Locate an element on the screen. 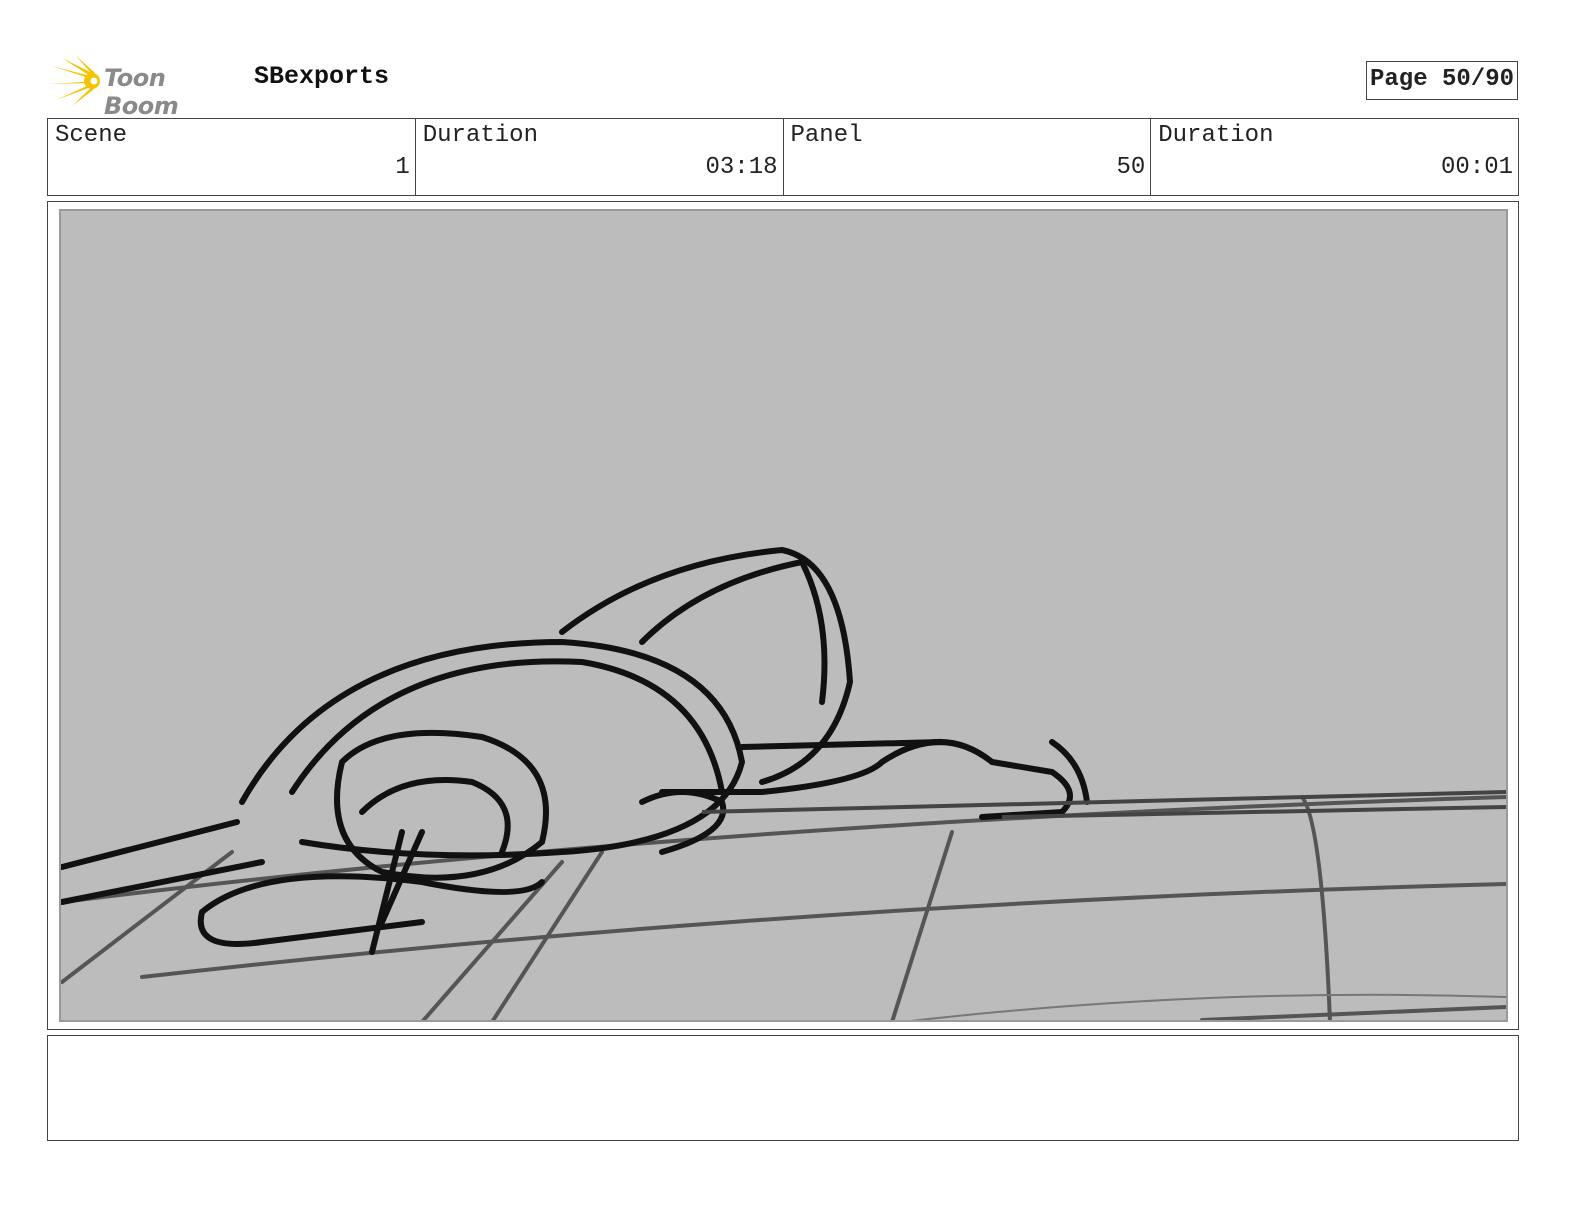  panel-value: 50 is located at coordinates (1131, 167).